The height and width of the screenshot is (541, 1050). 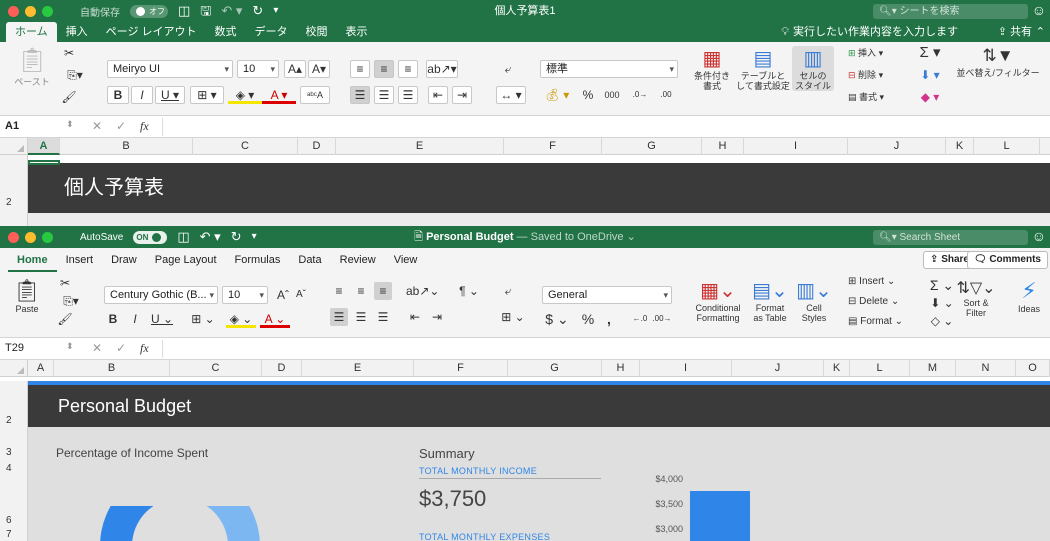 I want to click on font-color-icon: A ⌄, so click(x=275, y=319).